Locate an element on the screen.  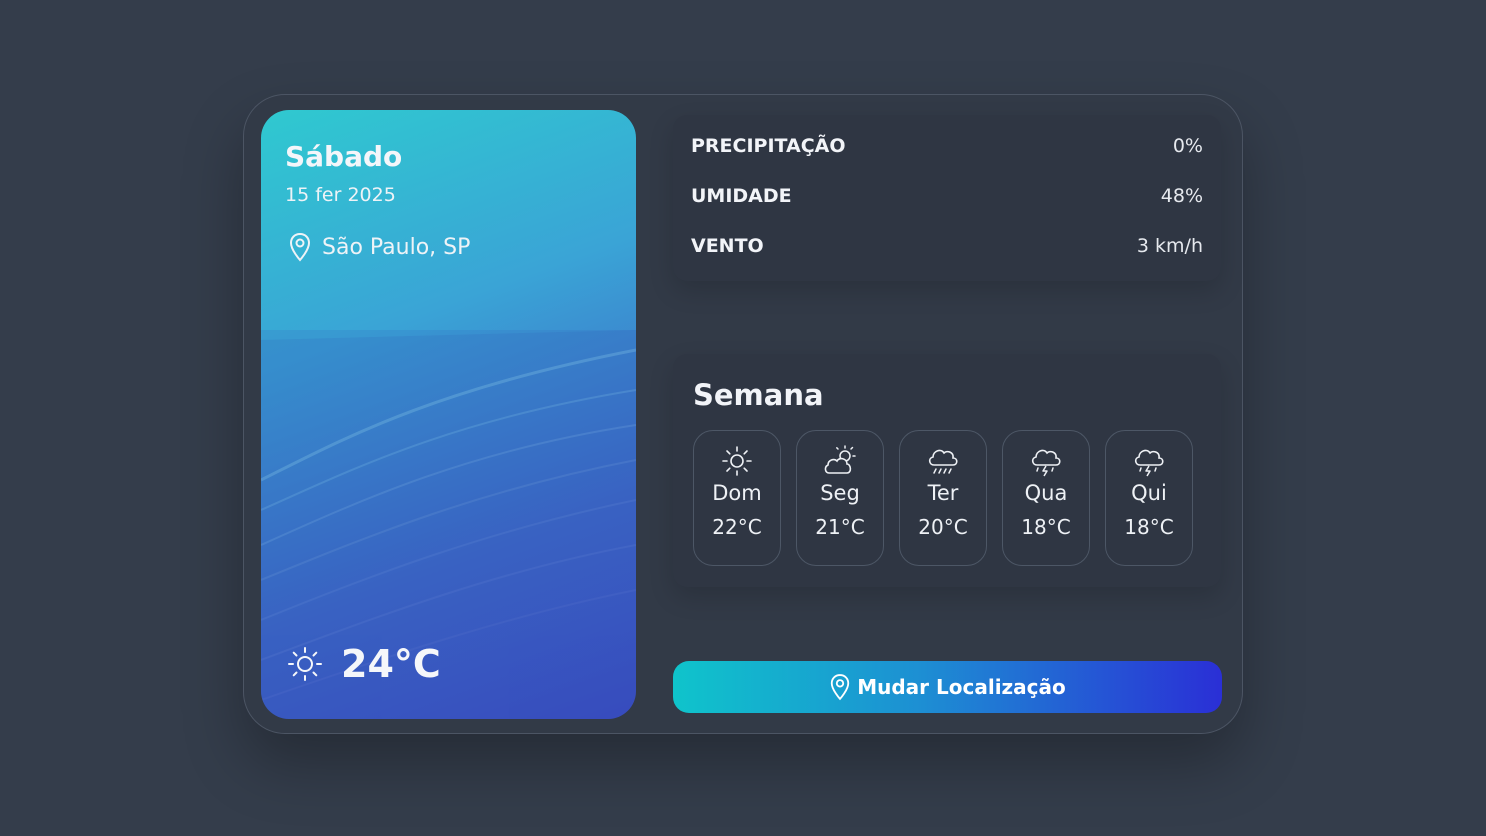
current-weather: 24°C is located at coordinates (364, 664).